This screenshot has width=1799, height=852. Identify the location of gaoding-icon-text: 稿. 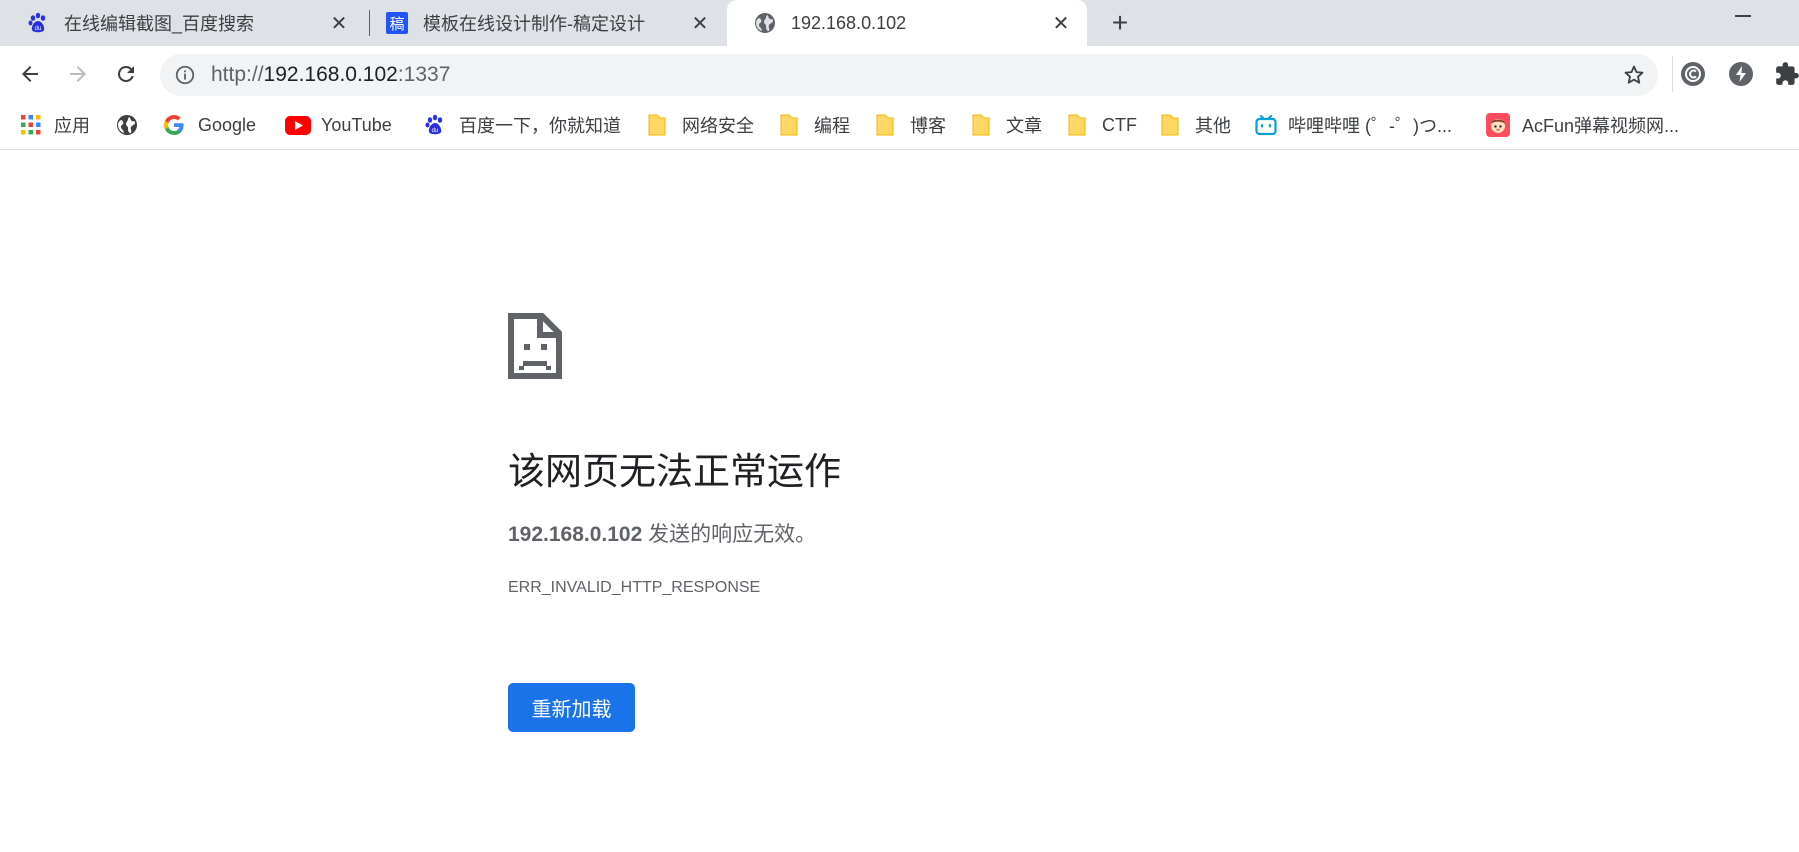
(396, 24).